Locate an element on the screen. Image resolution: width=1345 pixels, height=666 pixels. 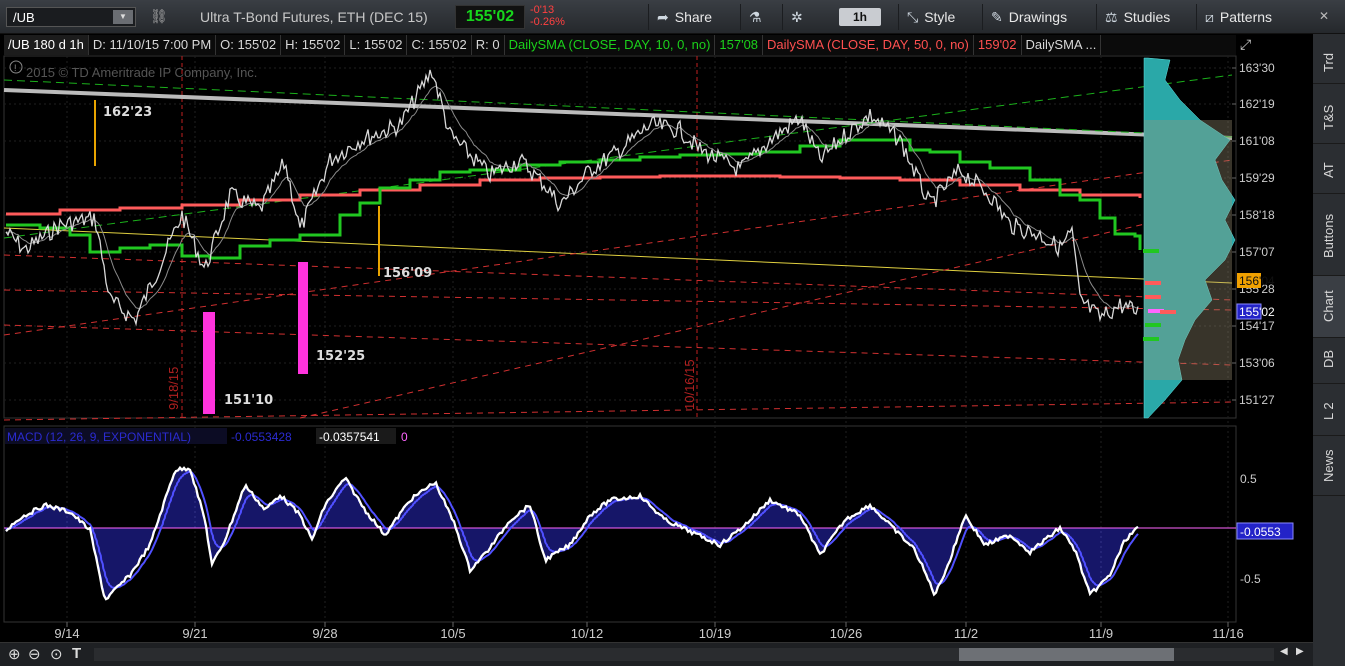
tab-at: AT is located at coordinates (1329, 169).